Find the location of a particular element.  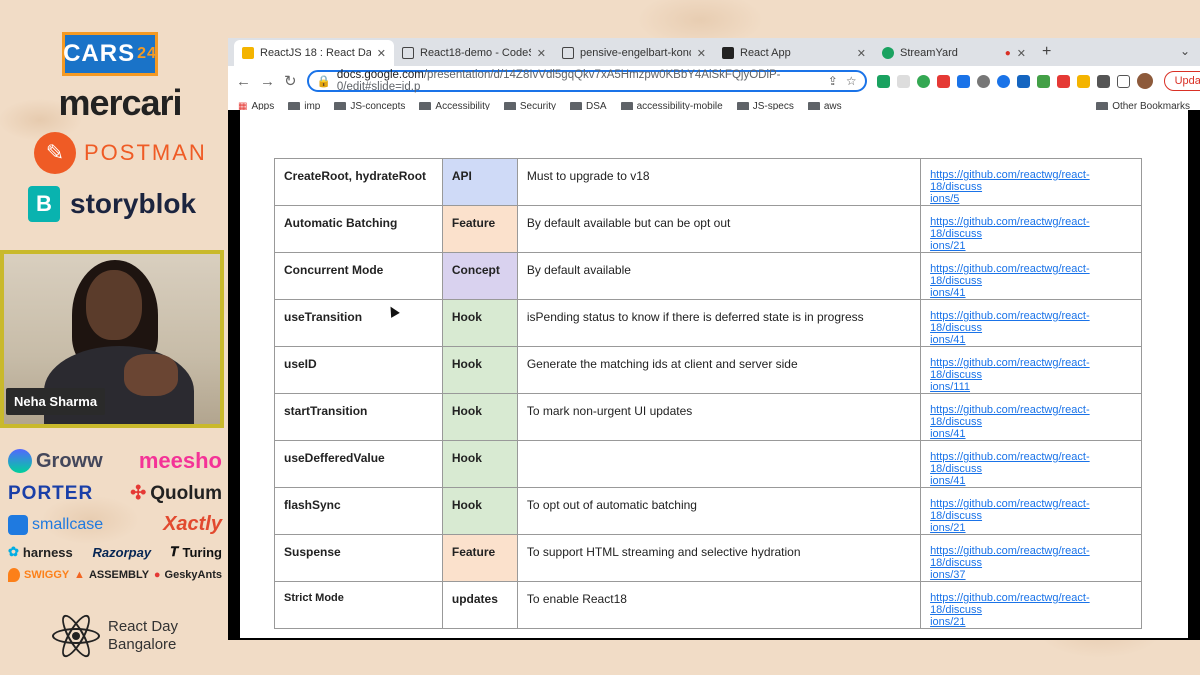

storyblok-logo-text: storyblok is located at coordinates (133, 203).